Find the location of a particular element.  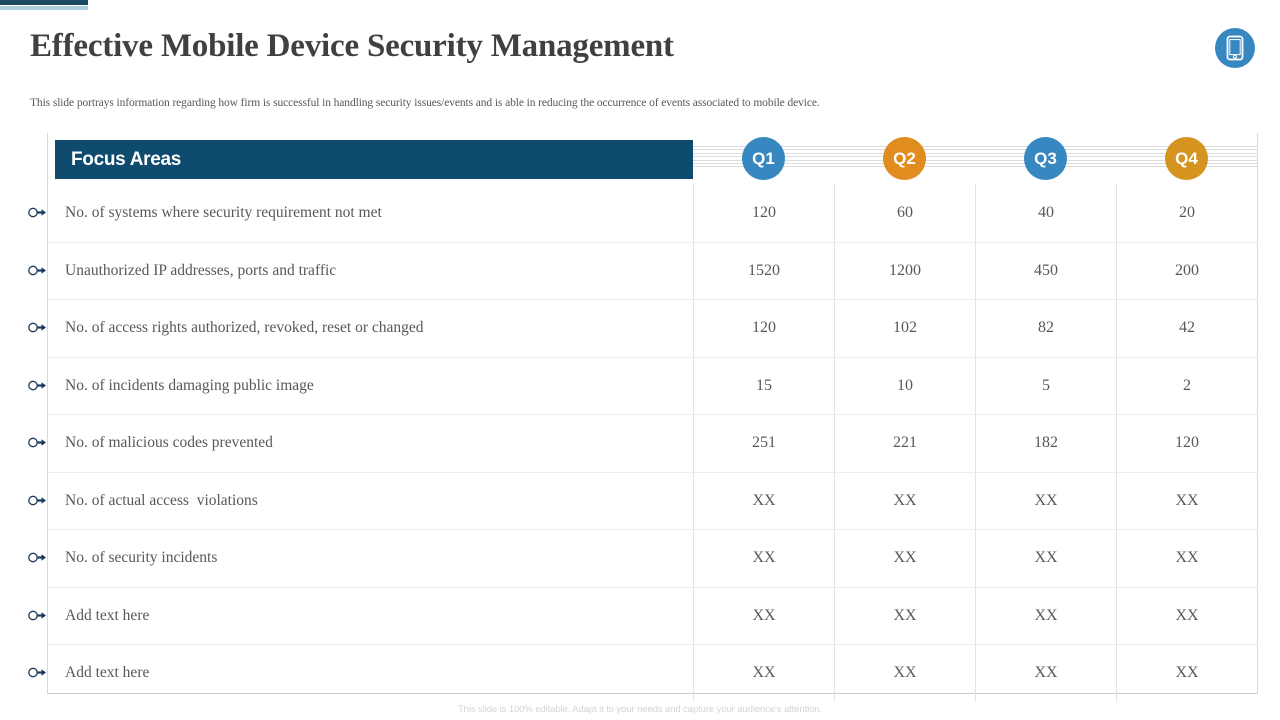

metric-value-cell: 200 is located at coordinates (1186, 270).